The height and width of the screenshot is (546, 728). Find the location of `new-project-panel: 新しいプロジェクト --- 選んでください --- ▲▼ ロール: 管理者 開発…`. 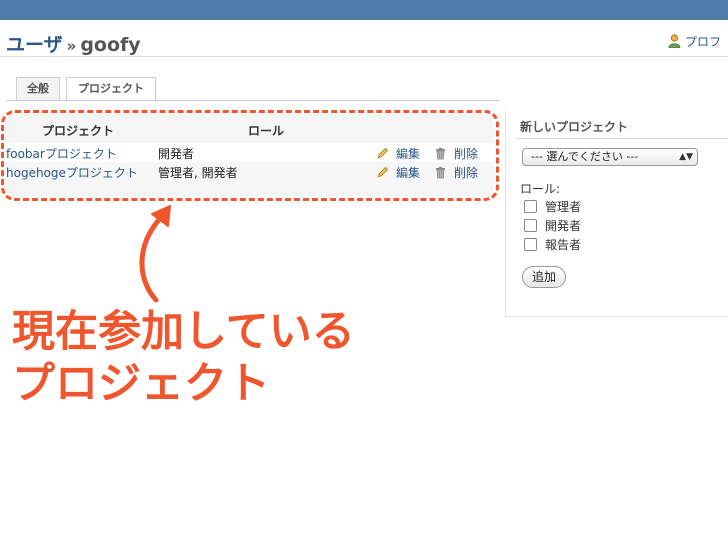

new-project-panel: 新しいプロジェクト --- 選んでください --- ▲▼ ロール: 管理者 開発… is located at coordinates (616, 213).